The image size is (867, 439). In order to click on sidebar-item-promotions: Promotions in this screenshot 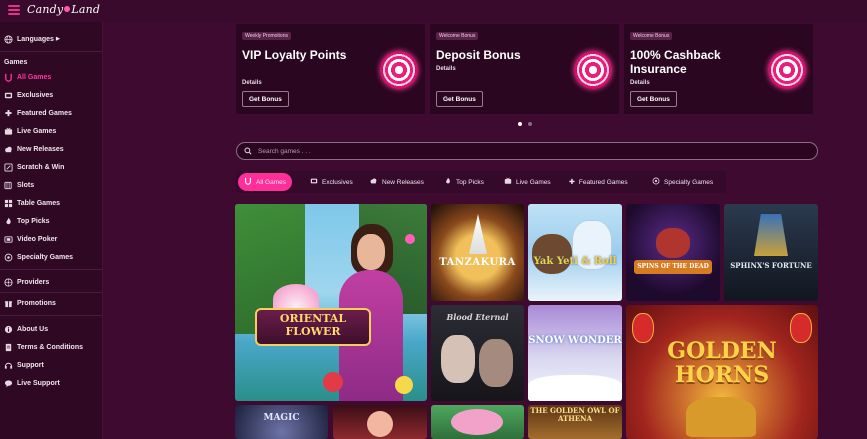, I will do `click(51, 303)`.